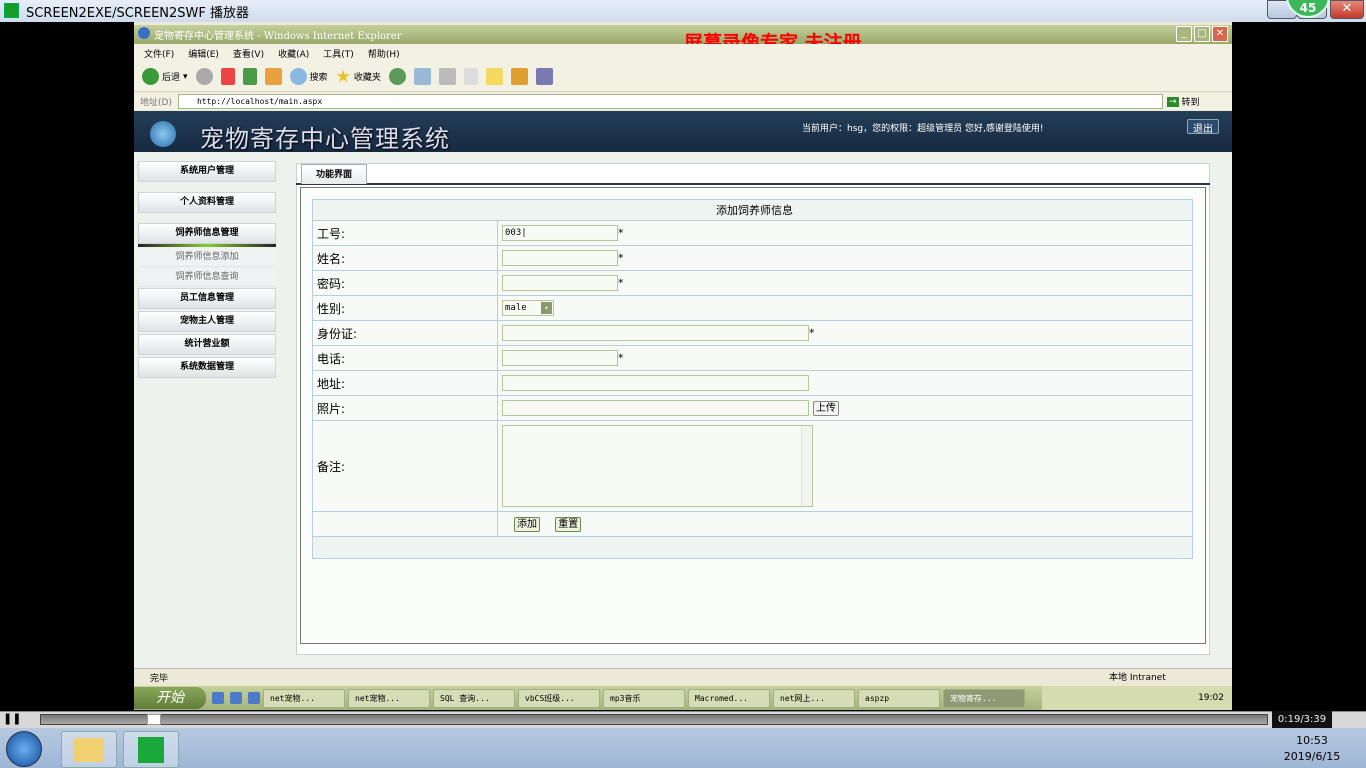 Image resolution: width=1366 pixels, height=768 pixels. I want to click on id-input: 003|, so click(560, 233).